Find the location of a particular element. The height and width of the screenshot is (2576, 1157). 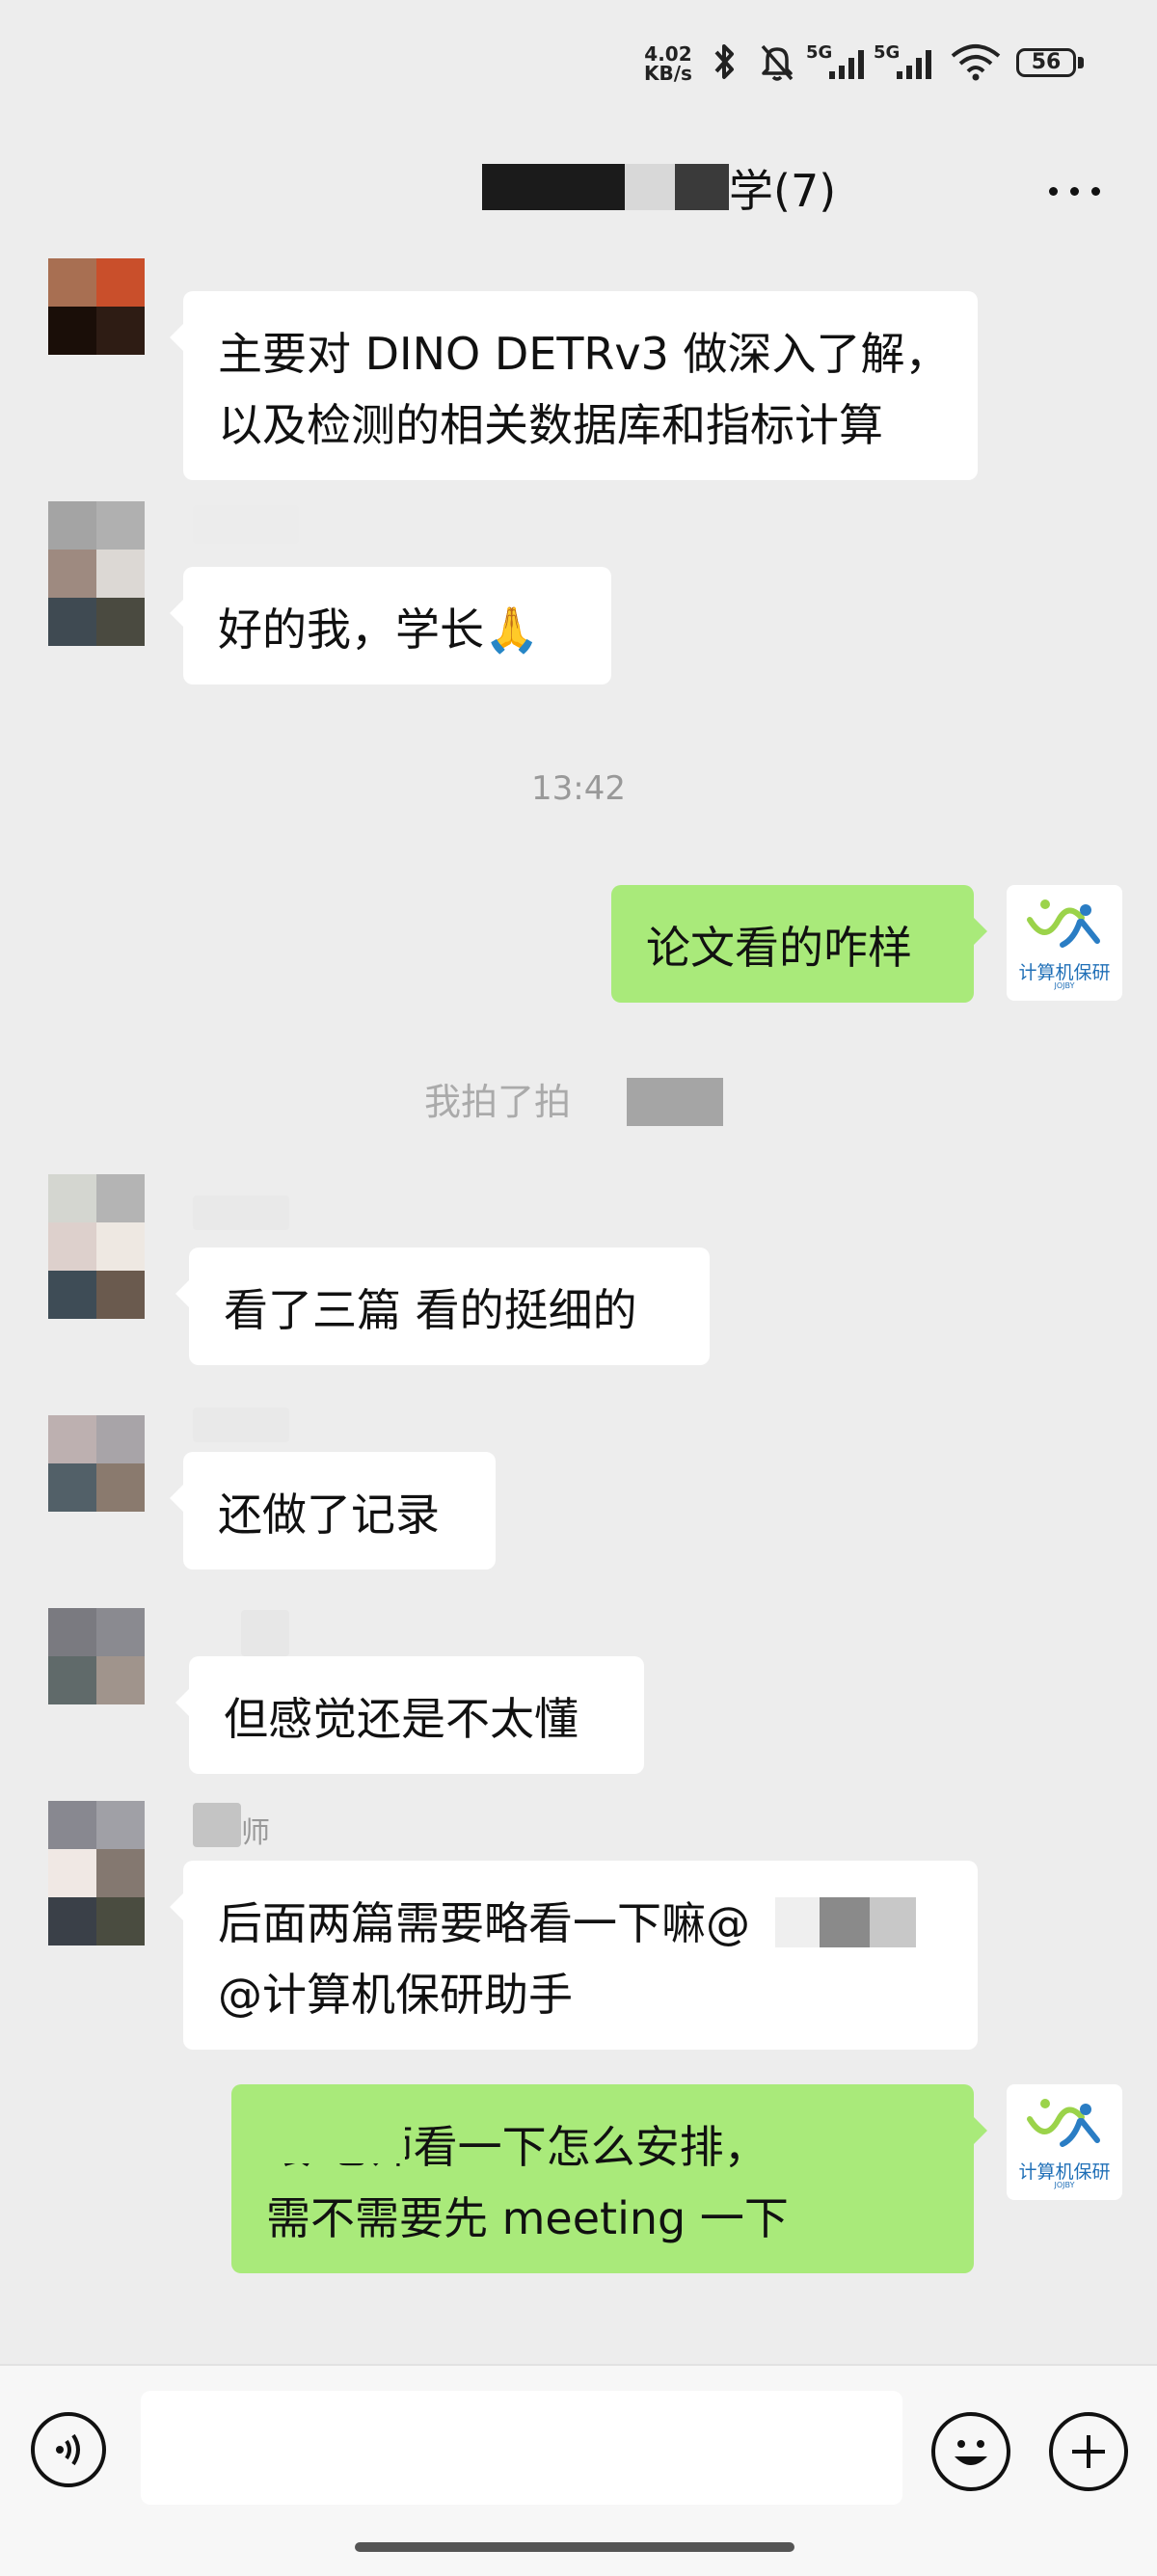

message-bubble: 还做了记录 is located at coordinates (333, 1511).